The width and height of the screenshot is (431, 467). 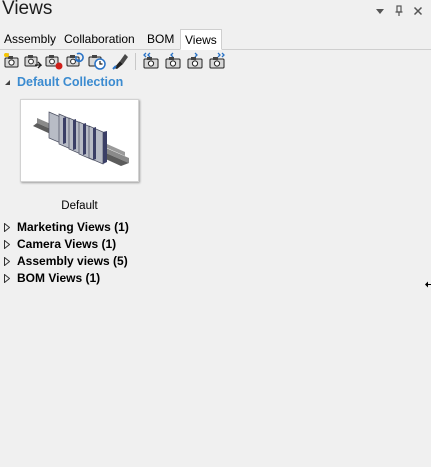 I want to click on tab-collaboration: Collaboration, so click(x=99, y=39).